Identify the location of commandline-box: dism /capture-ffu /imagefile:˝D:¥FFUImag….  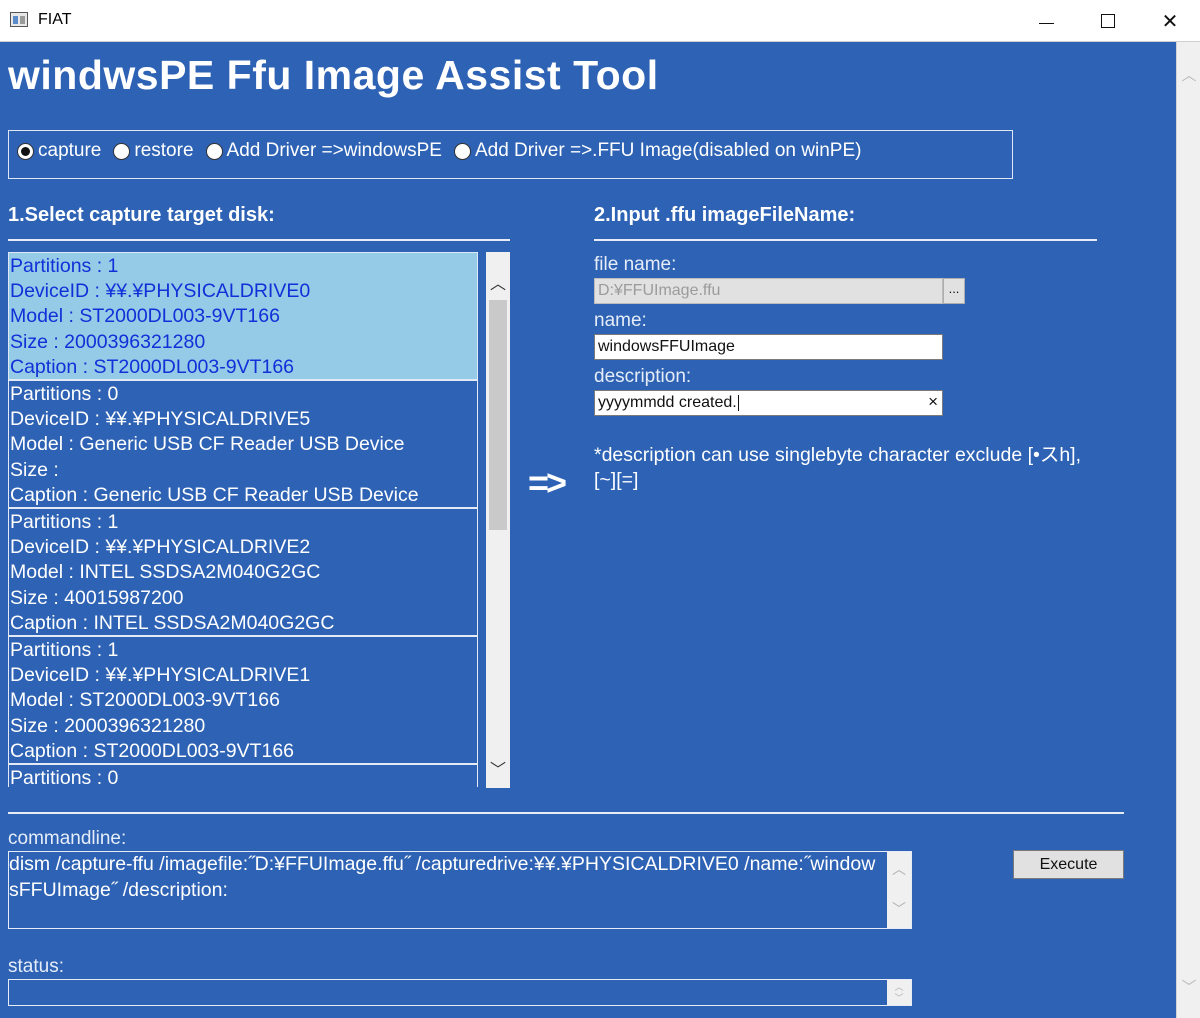
(460, 890).